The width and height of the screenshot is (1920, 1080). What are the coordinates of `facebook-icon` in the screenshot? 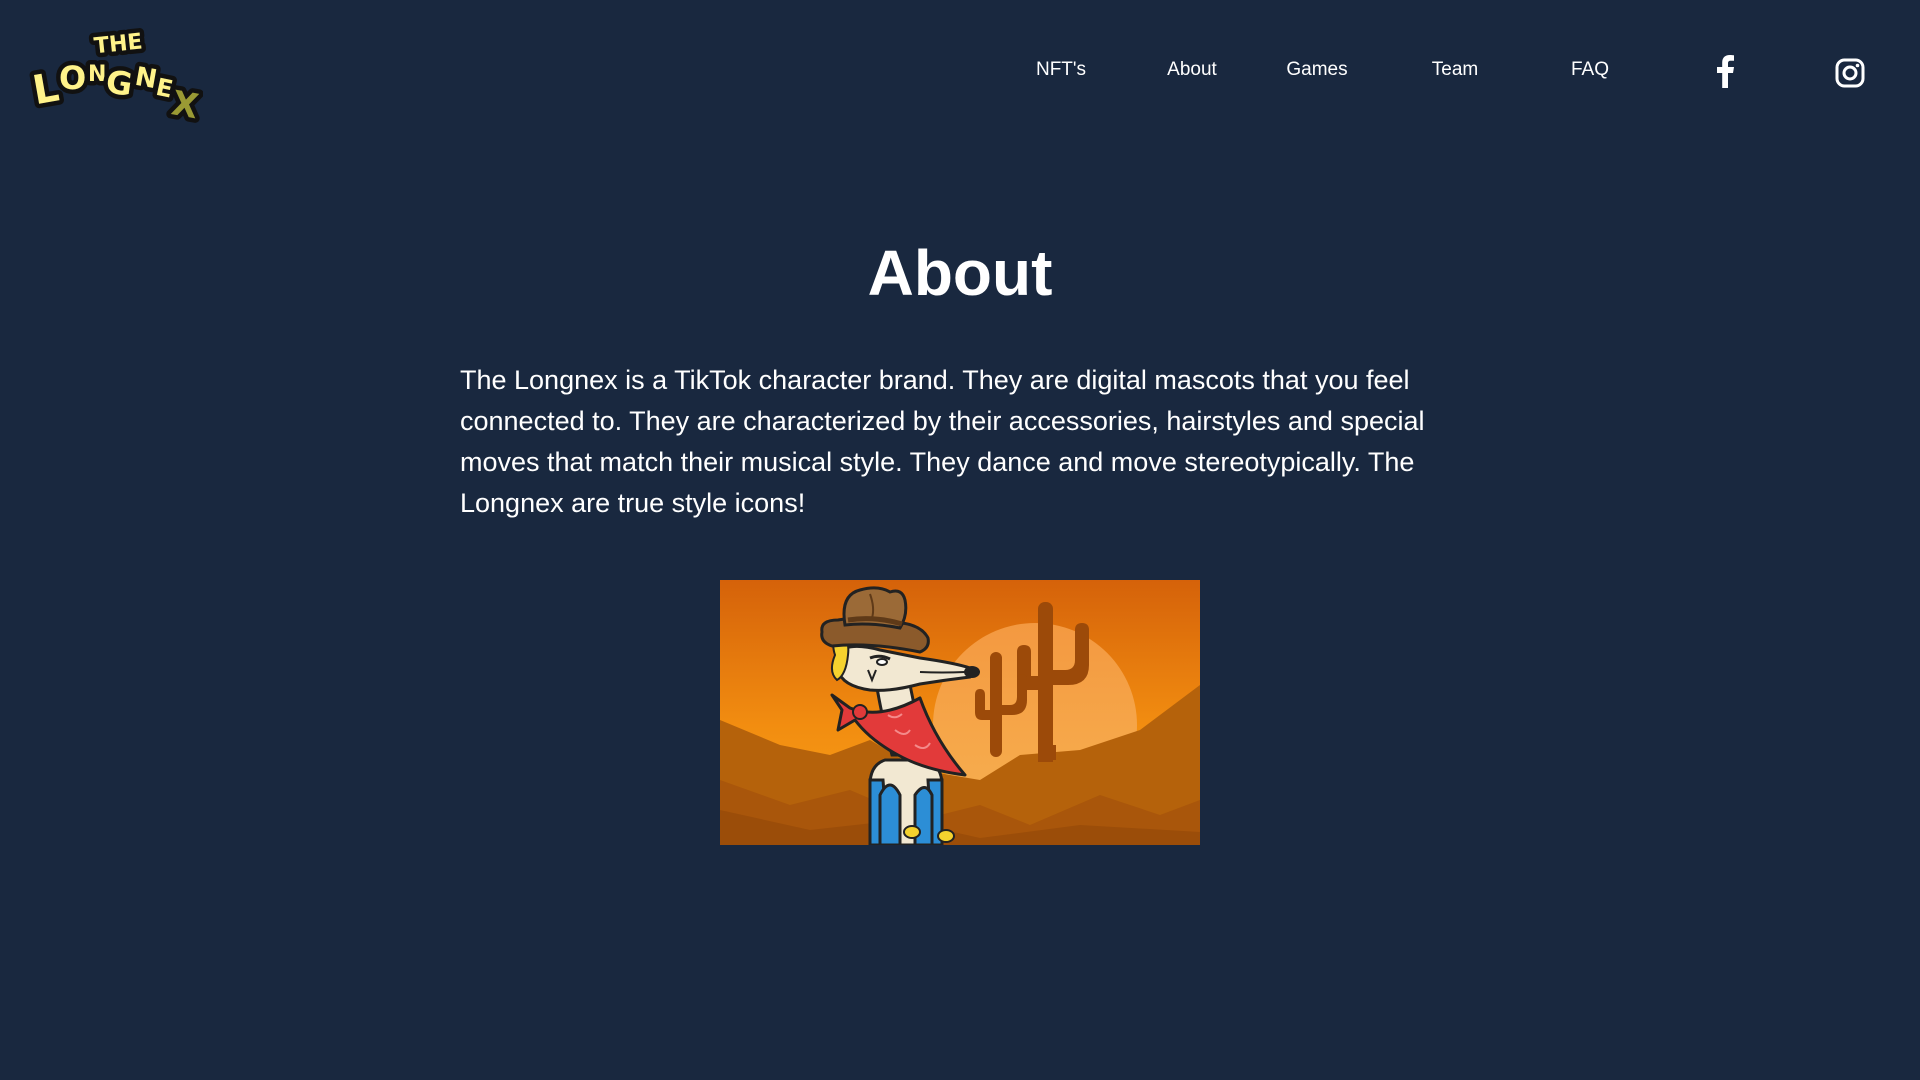 It's located at (1725, 71).